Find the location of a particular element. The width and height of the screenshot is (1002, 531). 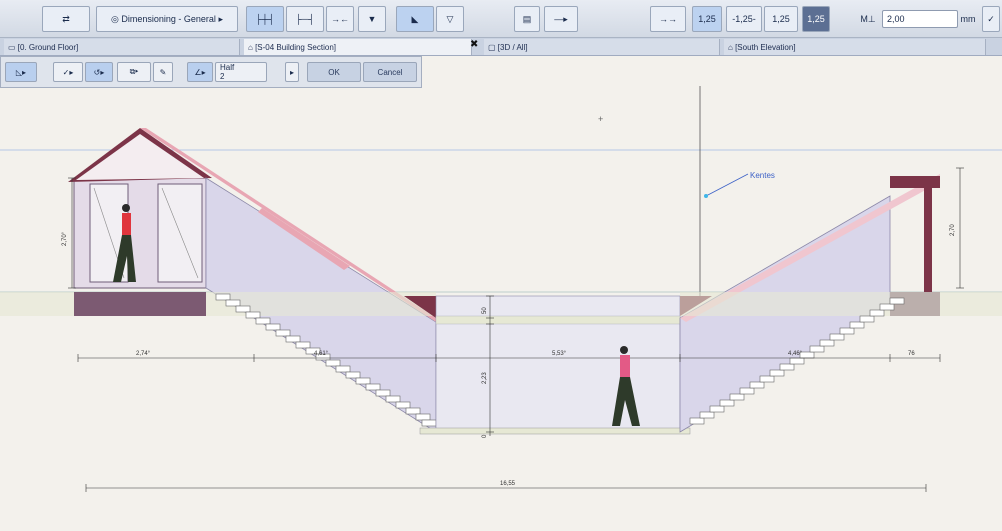

marker-icon: —▸ is located at coordinates (561, 18).